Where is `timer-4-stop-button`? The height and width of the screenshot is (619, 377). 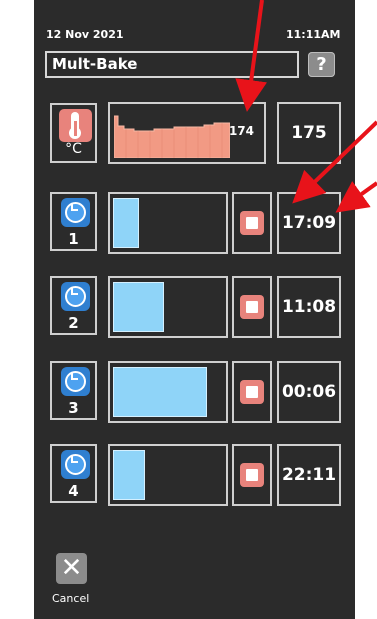 timer-4-stop-button is located at coordinates (252, 475).